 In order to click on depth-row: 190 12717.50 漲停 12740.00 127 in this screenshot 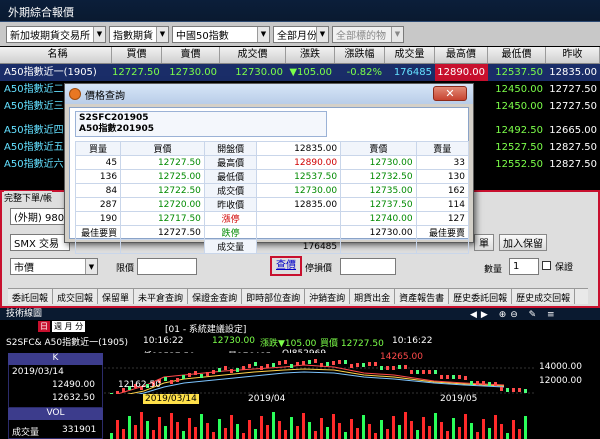, I will do `click(272, 218)`.